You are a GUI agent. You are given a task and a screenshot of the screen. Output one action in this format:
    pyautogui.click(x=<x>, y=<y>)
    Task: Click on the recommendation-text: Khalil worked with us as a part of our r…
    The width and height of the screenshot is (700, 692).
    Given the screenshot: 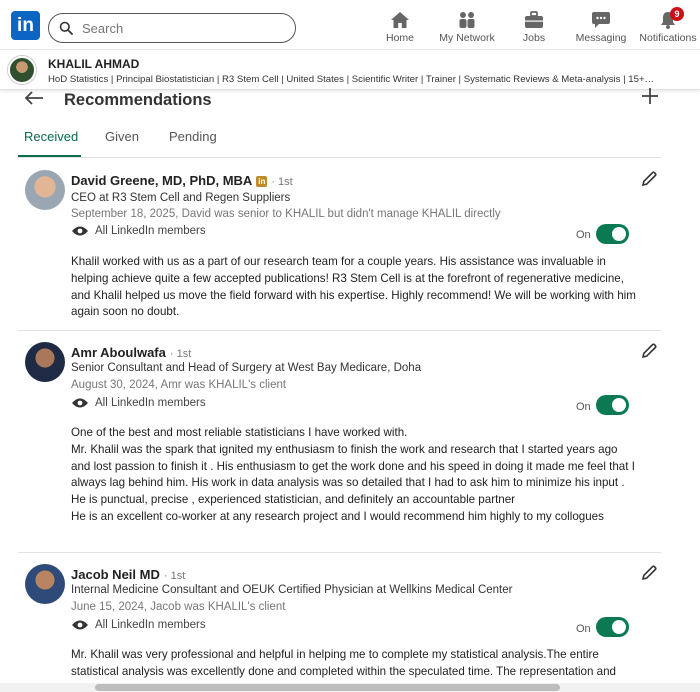 What is the action you would take?
    pyautogui.click(x=353, y=287)
    